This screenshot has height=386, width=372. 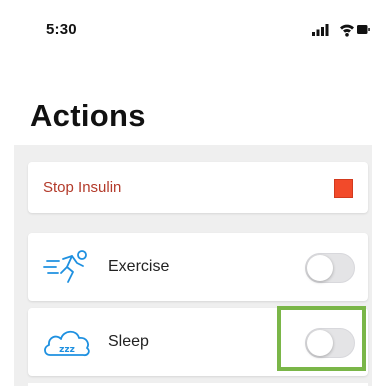 What do you see at coordinates (65, 266) in the screenshot?
I see `exercise-icon` at bounding box center [65, 266].